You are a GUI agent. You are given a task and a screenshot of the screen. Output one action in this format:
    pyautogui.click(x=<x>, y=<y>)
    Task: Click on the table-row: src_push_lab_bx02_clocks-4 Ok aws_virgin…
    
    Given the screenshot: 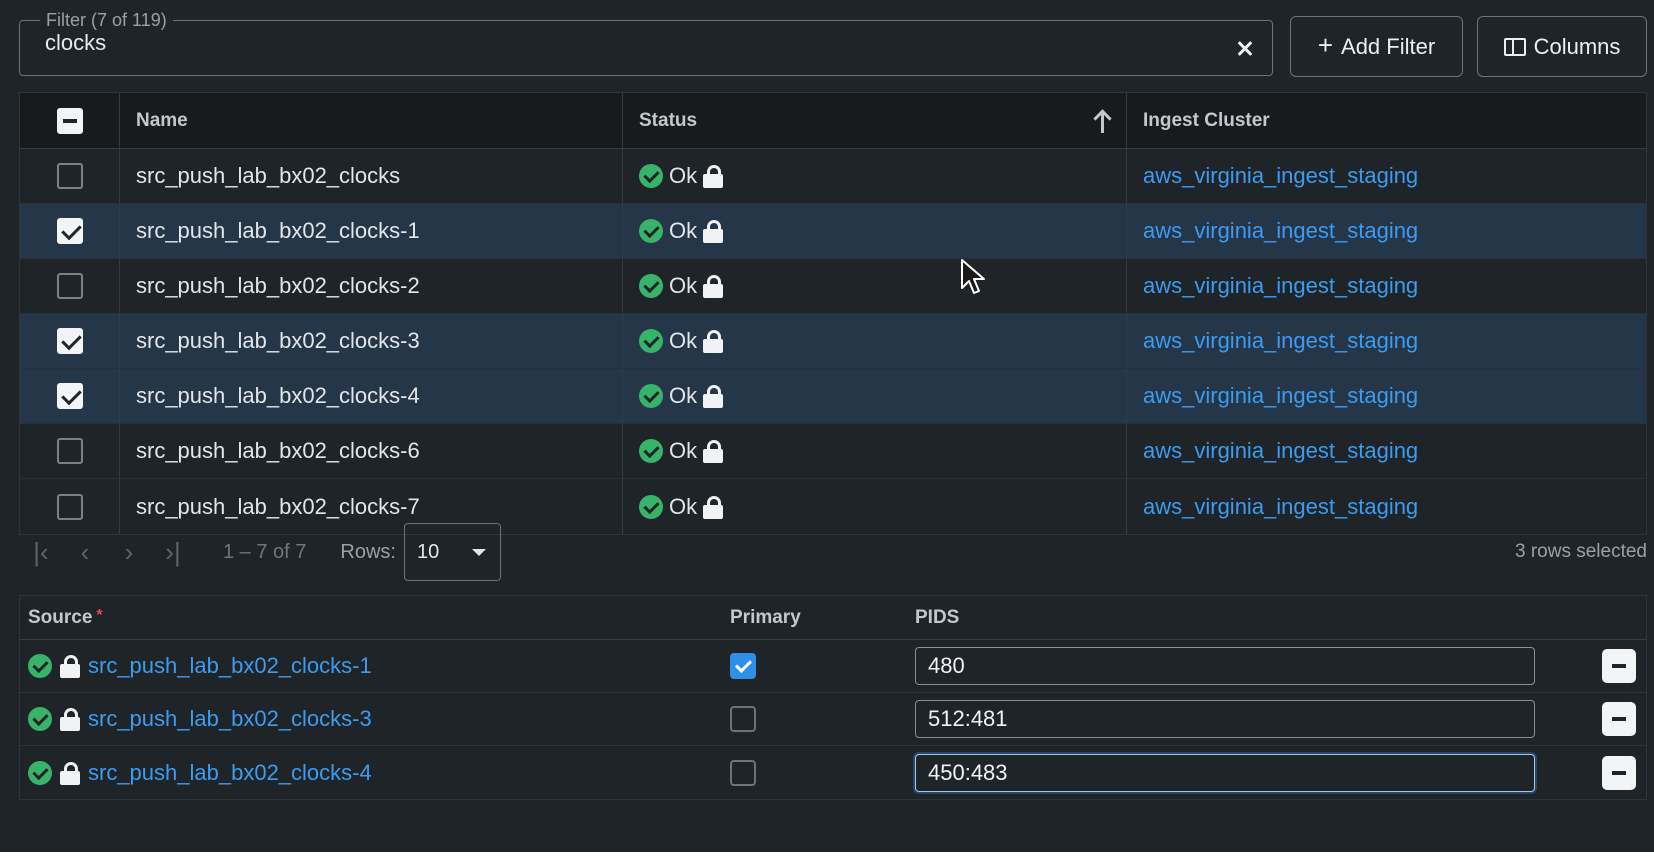 What is the action you would take?
    pyautogui.click(x=833, y=396)
    